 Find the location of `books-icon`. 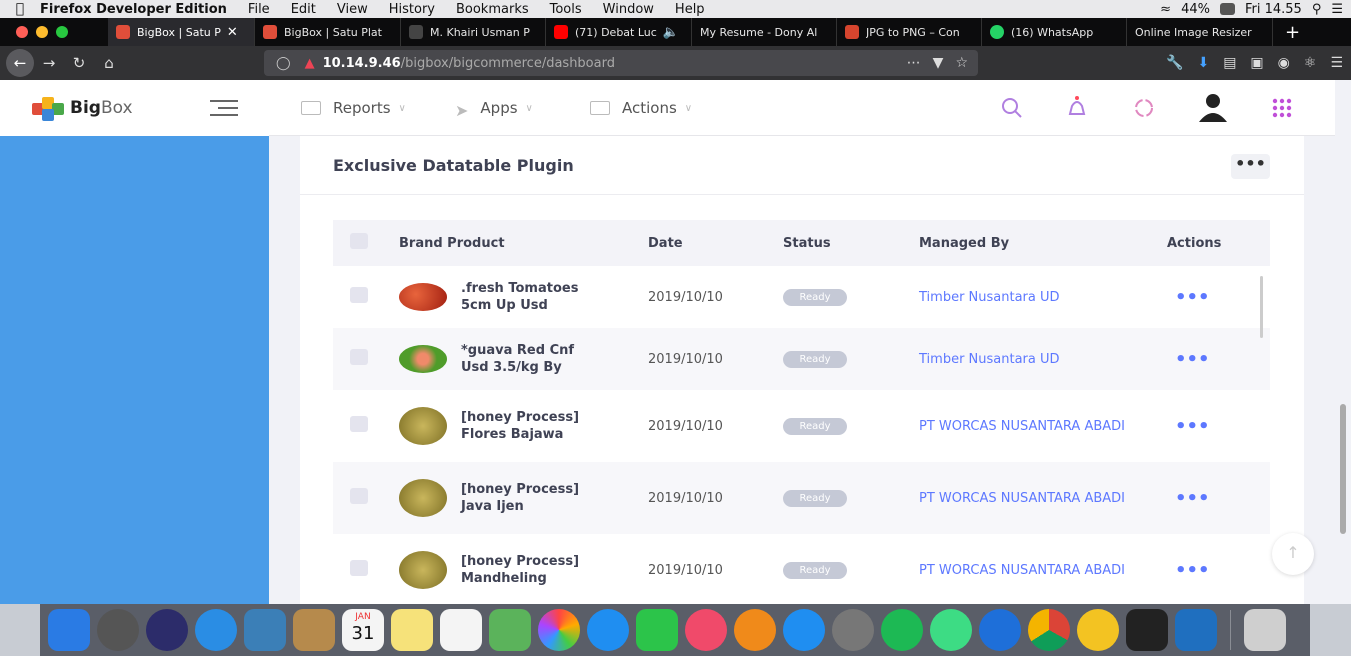

books-icon is located at coordinates (755, 630).